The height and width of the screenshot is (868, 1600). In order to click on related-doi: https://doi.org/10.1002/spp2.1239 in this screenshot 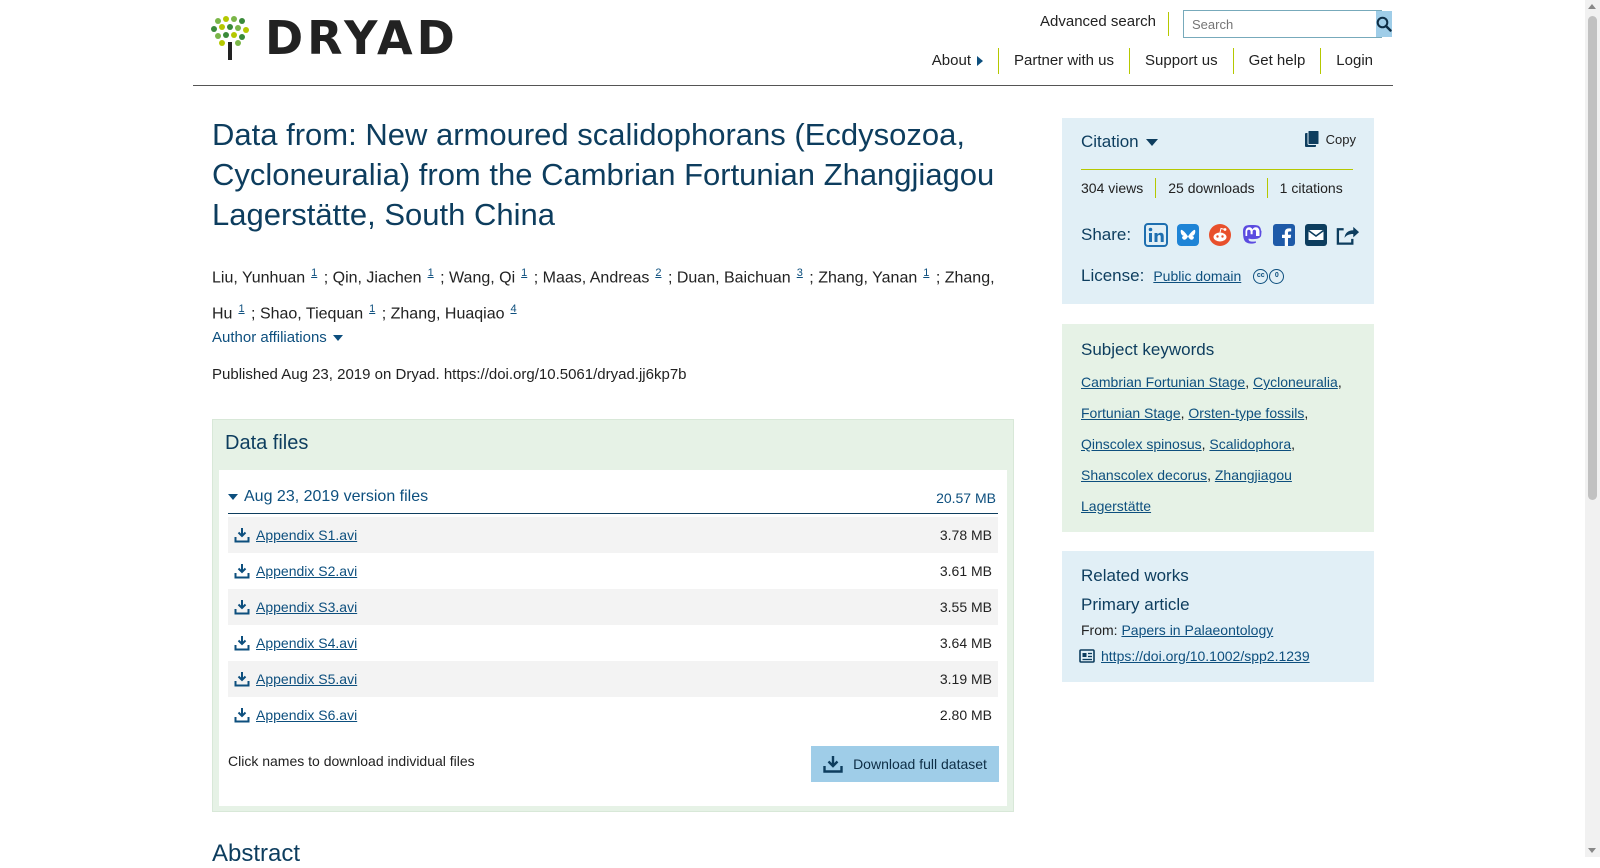, I will do `click(1194, 656)`.